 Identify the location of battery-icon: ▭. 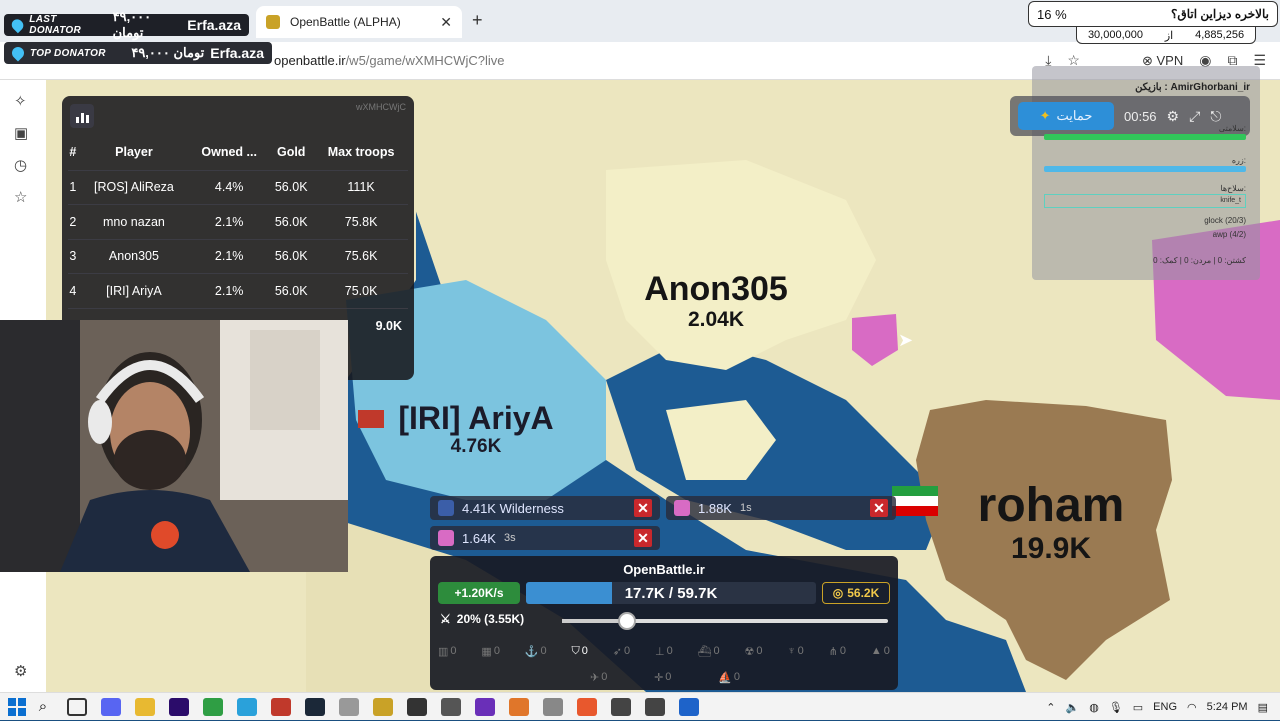
(1138, 707).